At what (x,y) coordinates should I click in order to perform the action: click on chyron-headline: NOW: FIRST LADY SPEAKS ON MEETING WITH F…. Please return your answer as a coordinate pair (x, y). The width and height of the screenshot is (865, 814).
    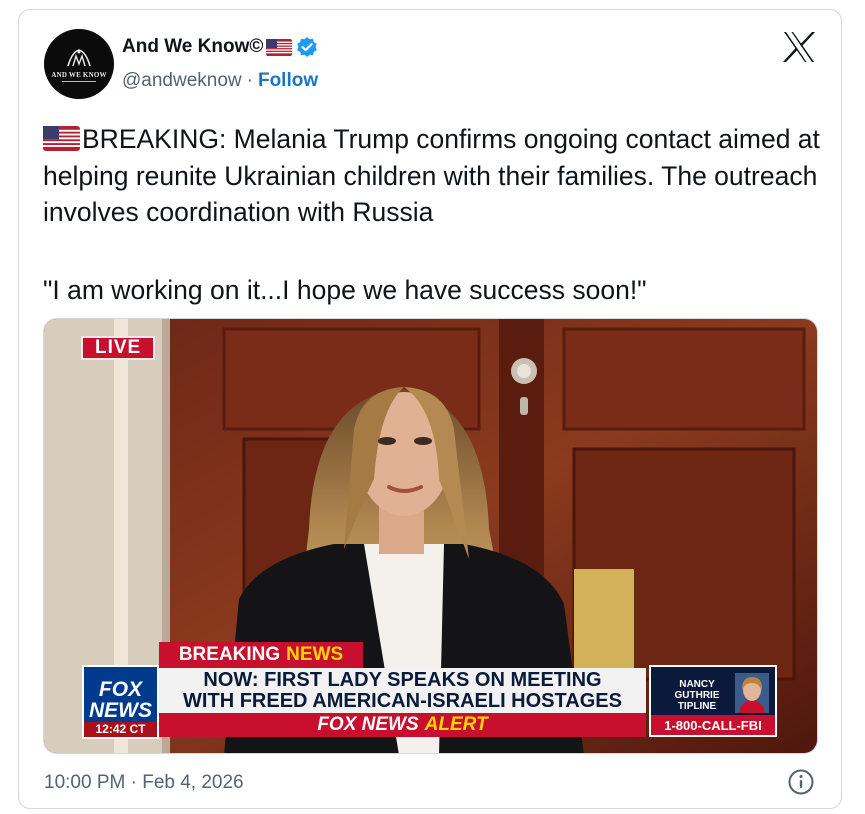
    Looking at the image, I should click on (402, 690).